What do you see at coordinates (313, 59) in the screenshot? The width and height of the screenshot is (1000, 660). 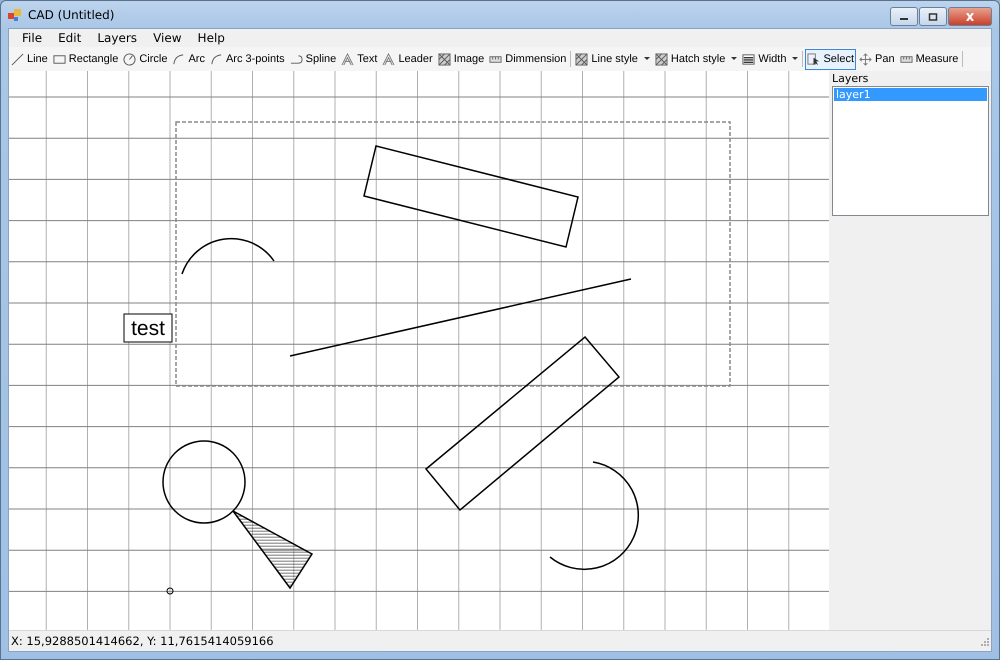 I see `tool-button: Spline` at bounding box center [313, 59].